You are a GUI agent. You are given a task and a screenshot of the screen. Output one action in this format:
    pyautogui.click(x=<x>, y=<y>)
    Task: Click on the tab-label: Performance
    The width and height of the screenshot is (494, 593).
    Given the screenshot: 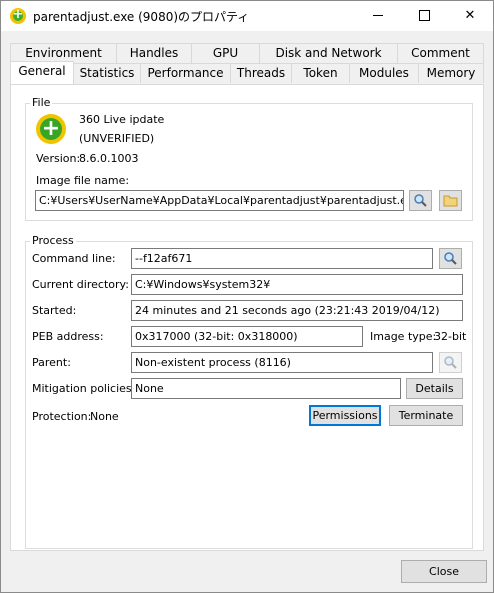 What is the action you would take?
    pyautogui.click(x=185, y=73)
    